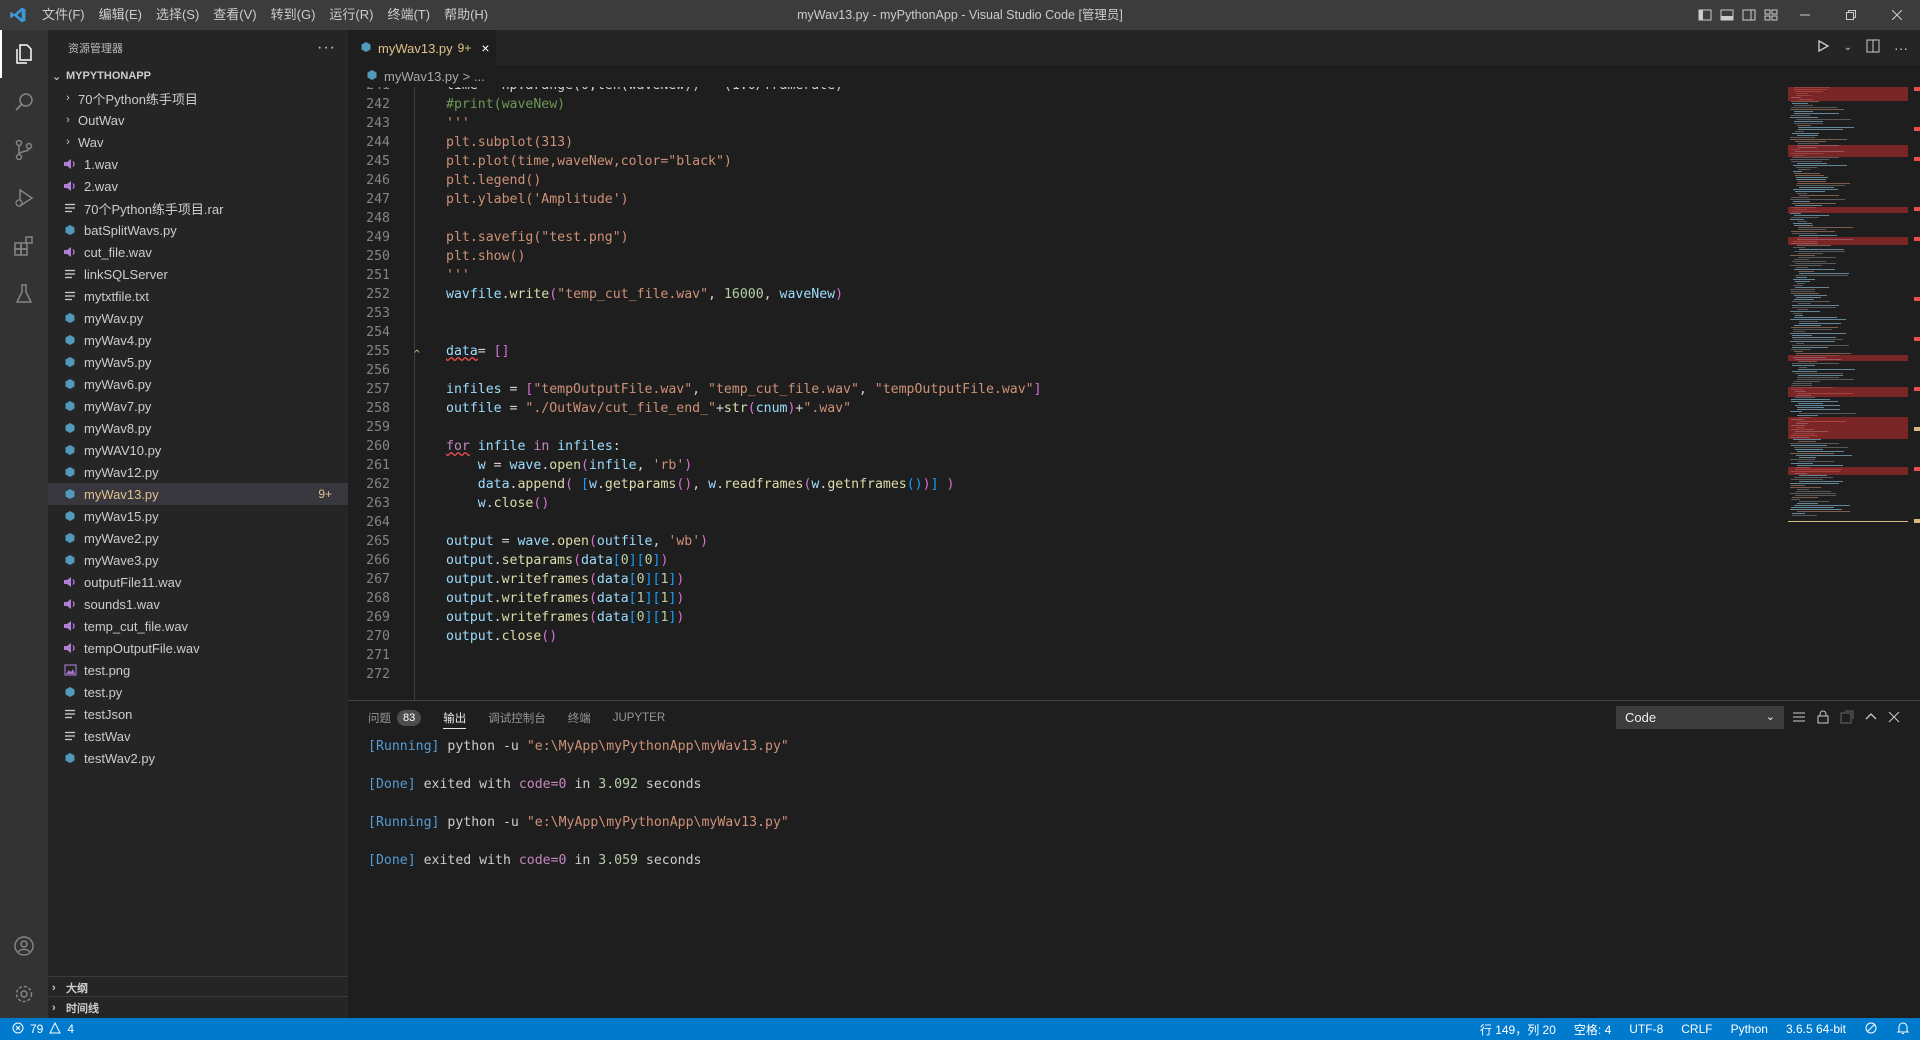 The image size is (1920, 1040). Describe the element at coordinates (1851, 15) in the screenshot. I see `restore-icon` at that location.